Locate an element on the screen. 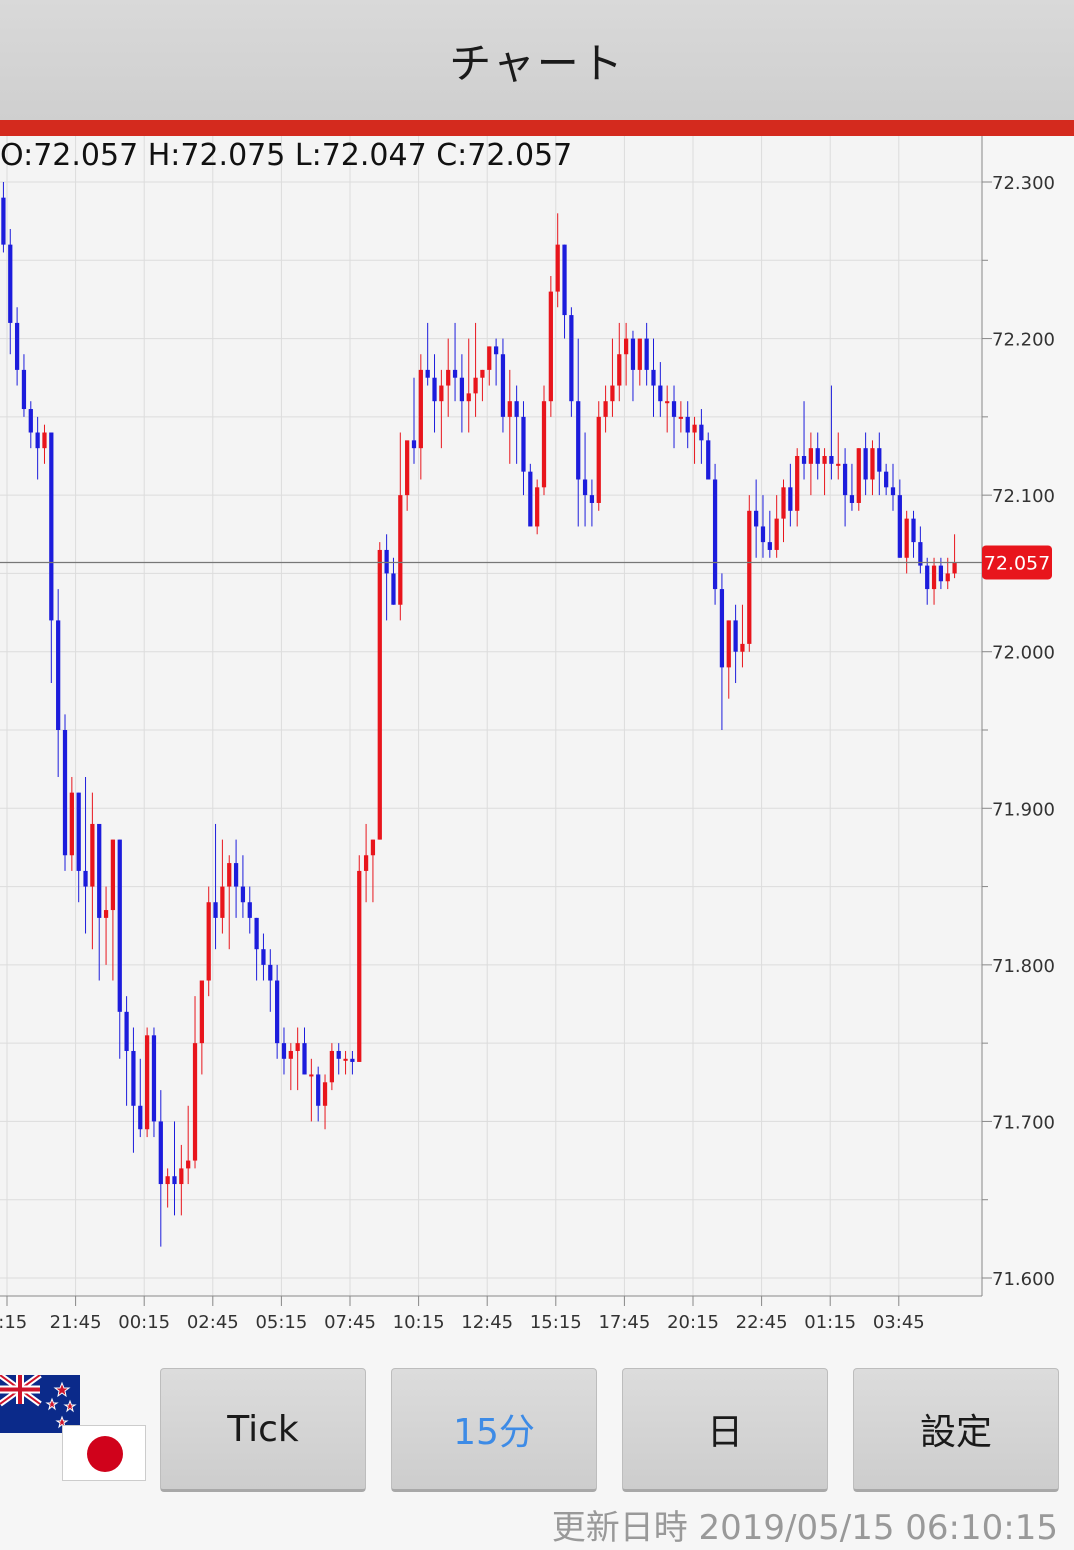 The image size is (1074, 1550). tick-button-label: Tick is located at coordinates (263, 1429).